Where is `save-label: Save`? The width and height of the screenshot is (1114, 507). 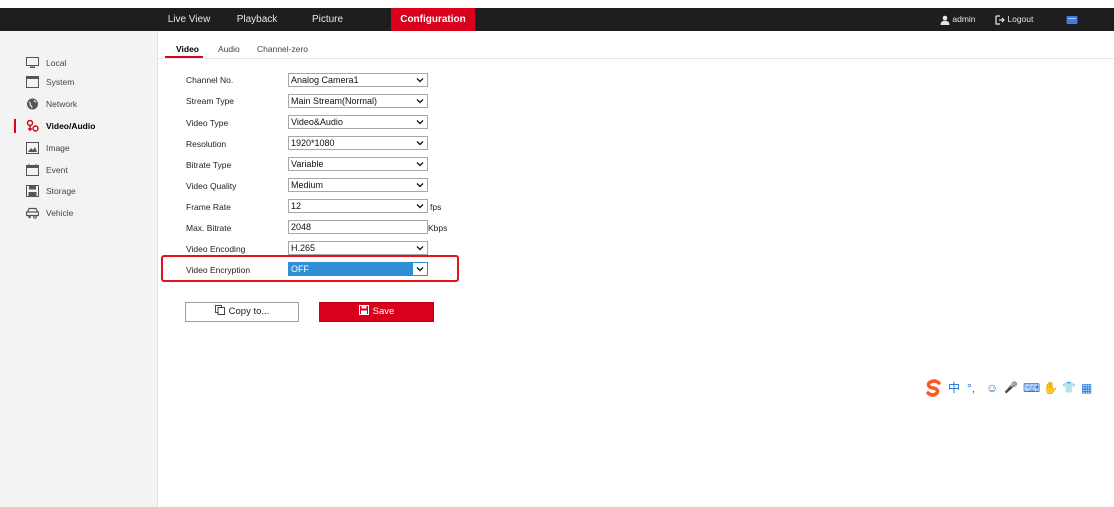
save-label: Save is located at coordinates (383, 311).